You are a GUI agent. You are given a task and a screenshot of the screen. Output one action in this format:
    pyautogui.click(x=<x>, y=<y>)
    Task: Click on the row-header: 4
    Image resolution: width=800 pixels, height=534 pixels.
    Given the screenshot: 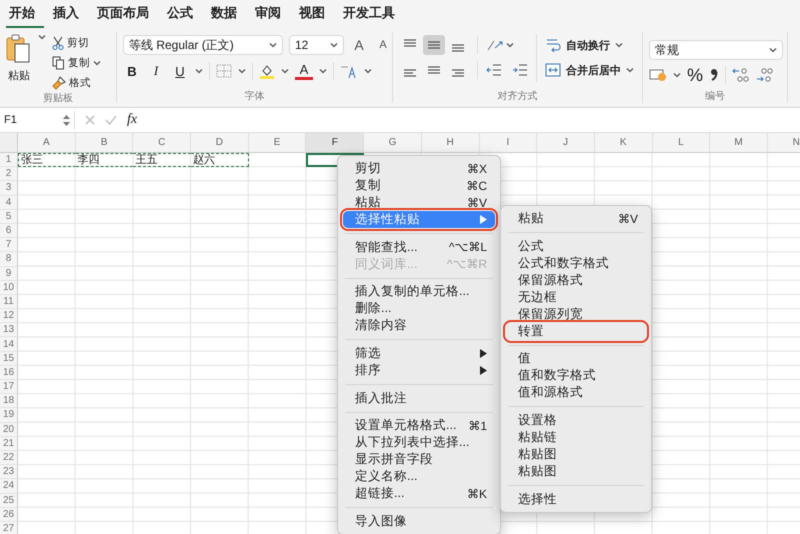 What is the action you would take?
    pyautogui.click(x=9, y=203)
    